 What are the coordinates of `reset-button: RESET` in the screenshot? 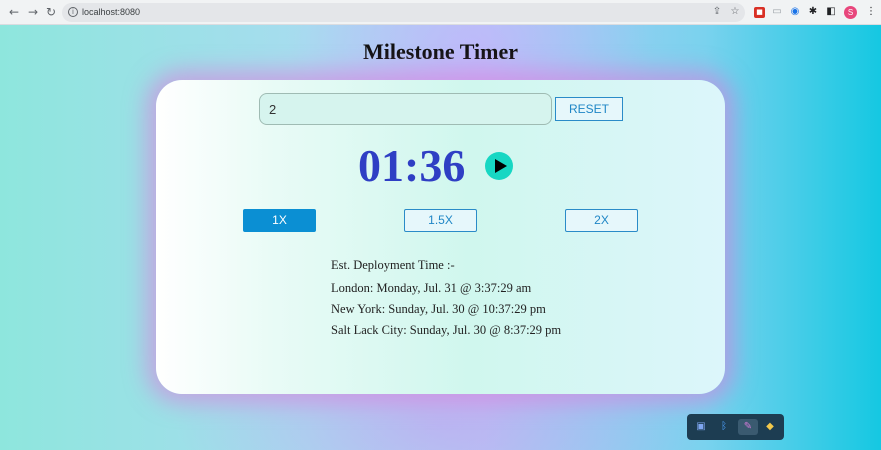 It's located at (589, 109).